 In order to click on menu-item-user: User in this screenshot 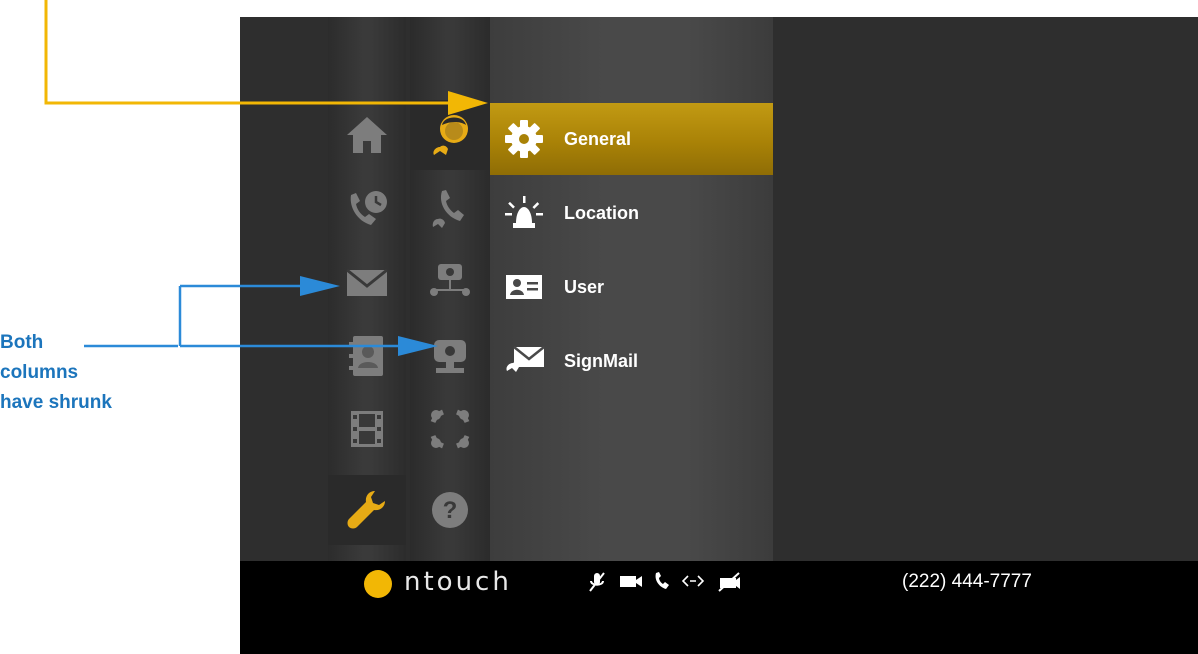, I will do `click(631, 287)`.